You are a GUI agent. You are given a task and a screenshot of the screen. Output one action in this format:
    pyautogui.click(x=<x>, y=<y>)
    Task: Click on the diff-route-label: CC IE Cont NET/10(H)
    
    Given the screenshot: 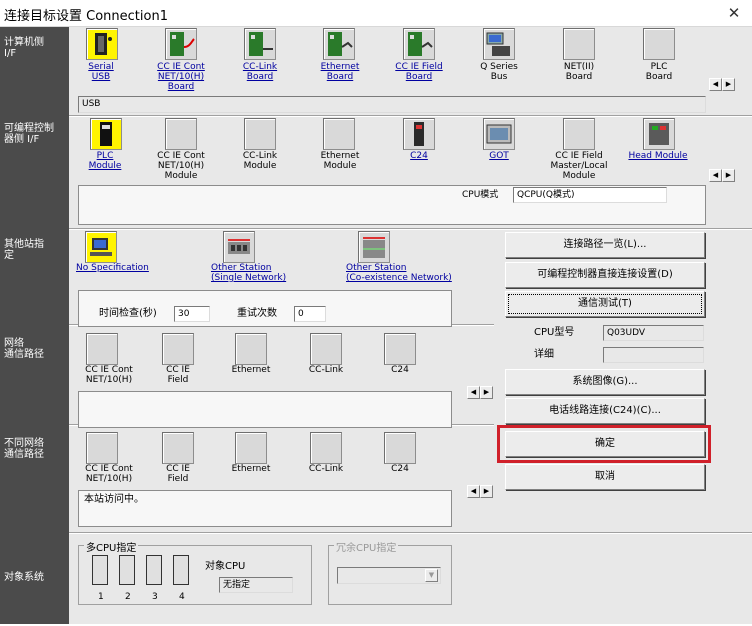 What is the action you would take?
    pyautogui.click(x=109, y=474)
    